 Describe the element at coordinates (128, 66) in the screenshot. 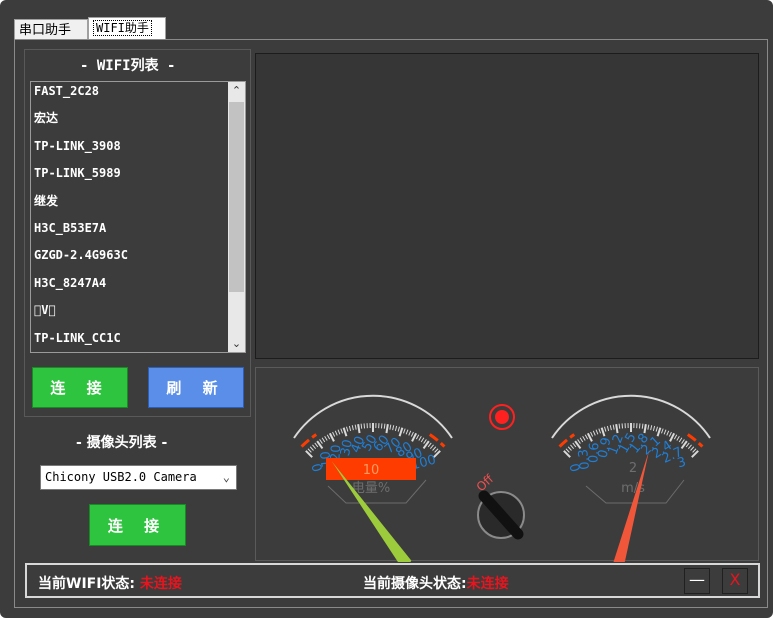

I see `wifi-group-title: - WIFI列表 -` at that location.